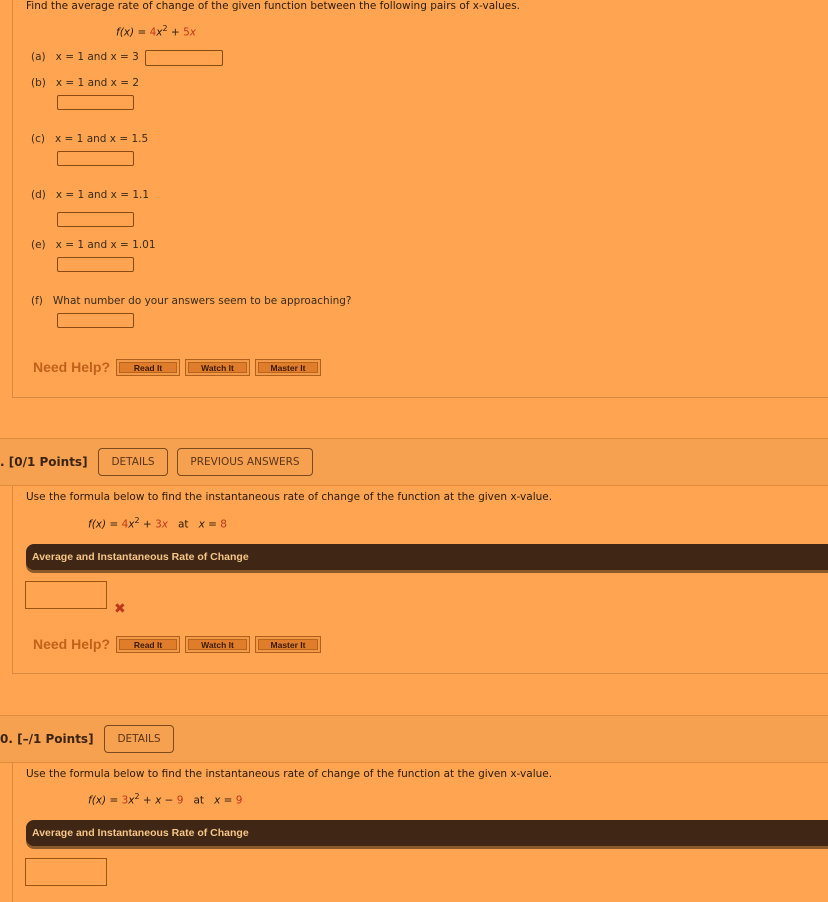 This screenshot has height=902, width=828. I want to click on part-text: x = 1 and x = 2, so click(97, 83).